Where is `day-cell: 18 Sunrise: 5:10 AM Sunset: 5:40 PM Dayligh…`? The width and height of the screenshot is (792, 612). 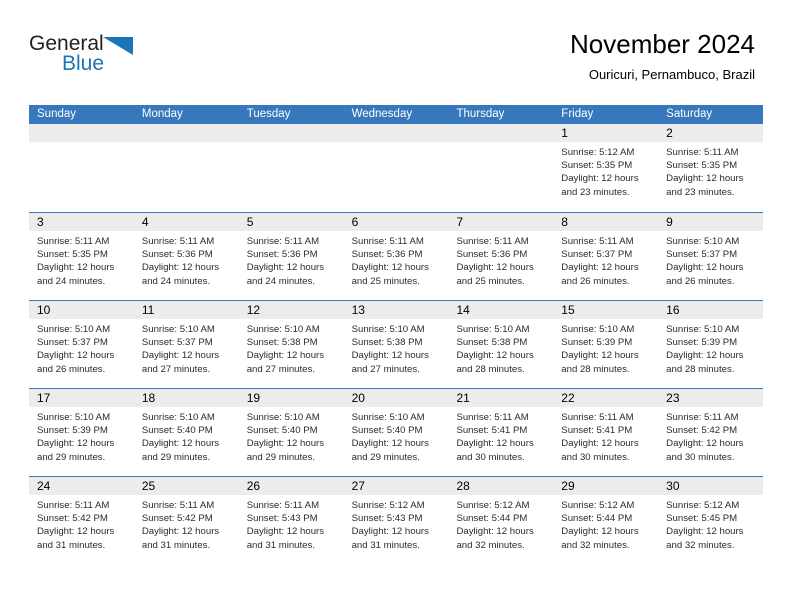 day-cell: 18 Sunrise: 5:10 AM Sunset: 5:40 PM Dayligh… is located at coordinates (186, 432).